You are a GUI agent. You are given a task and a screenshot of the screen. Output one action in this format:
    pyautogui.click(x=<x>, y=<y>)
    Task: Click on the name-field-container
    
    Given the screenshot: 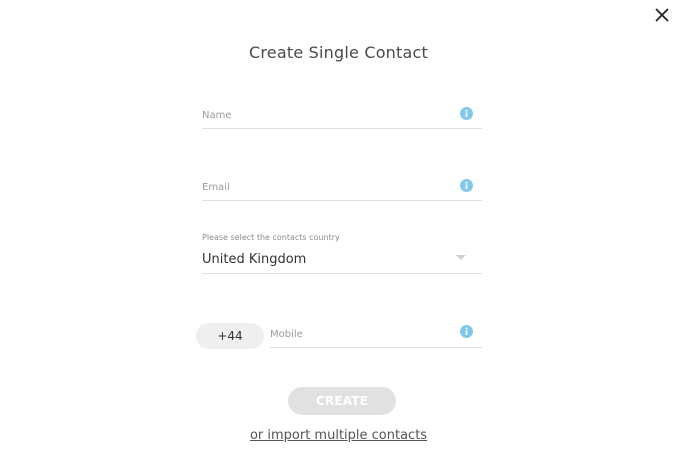 What is the action you would take?
    pyautogui.click(x=342, y=114)
    